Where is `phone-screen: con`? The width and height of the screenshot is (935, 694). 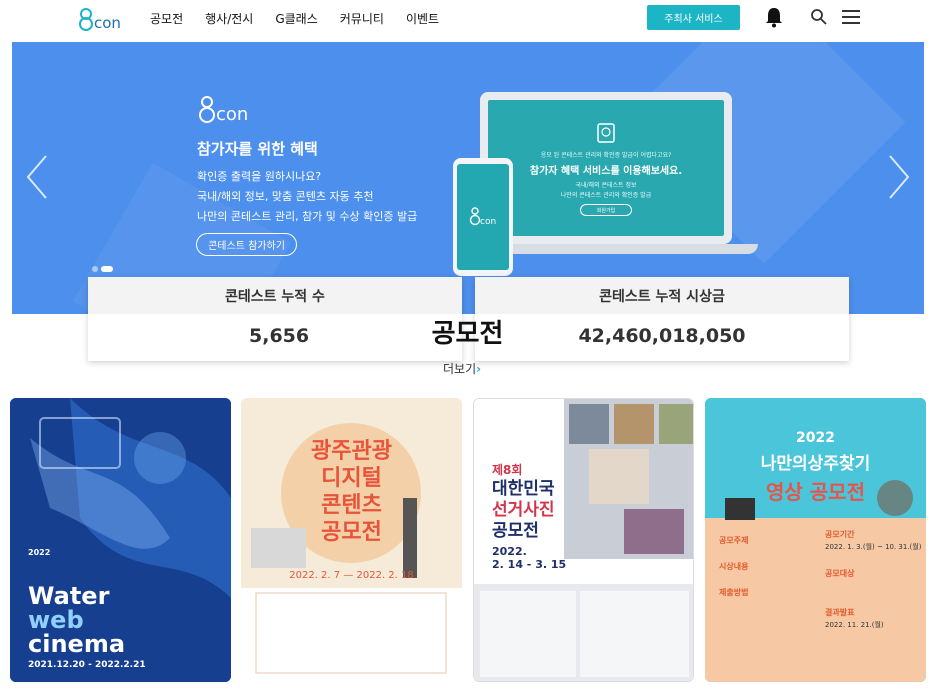
phone-screen: con is located at coordinates (483, 217).